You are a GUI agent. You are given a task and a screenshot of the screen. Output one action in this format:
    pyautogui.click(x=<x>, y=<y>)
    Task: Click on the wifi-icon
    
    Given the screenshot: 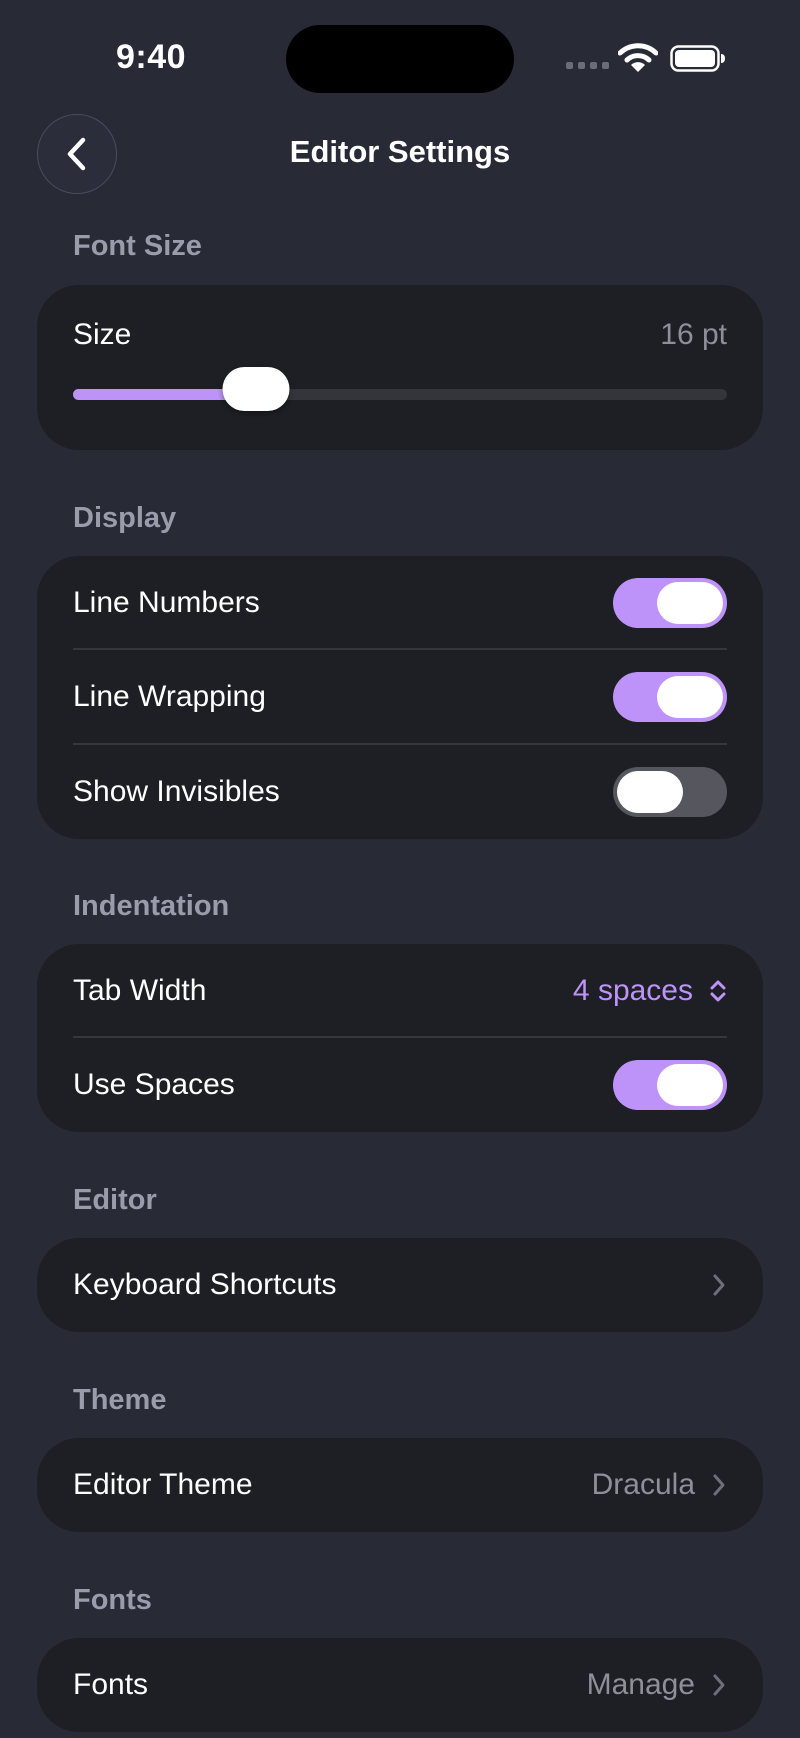 What is the action you would take?
    pyautogui.click(x=638, y=57)
    